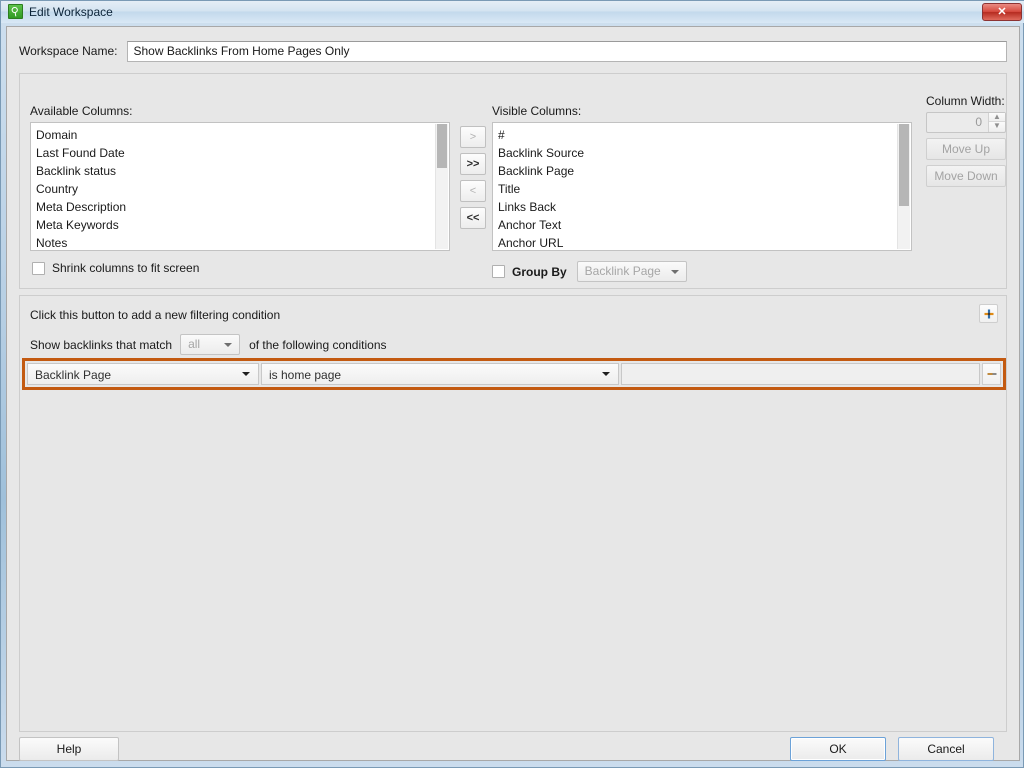 The width and height of the screenshot is (1024, 768). I want to click on workspace-name-input, so click(567, 51).